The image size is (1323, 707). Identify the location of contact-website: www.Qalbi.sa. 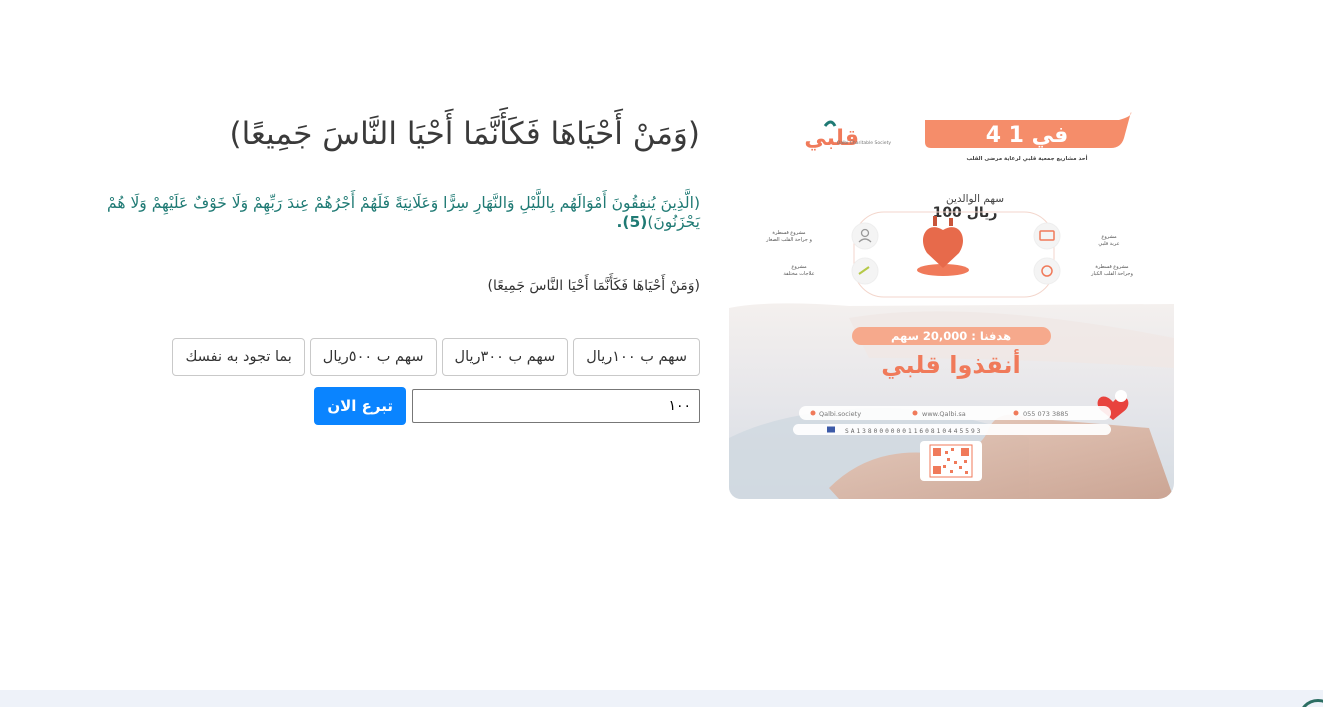
(944, 414).